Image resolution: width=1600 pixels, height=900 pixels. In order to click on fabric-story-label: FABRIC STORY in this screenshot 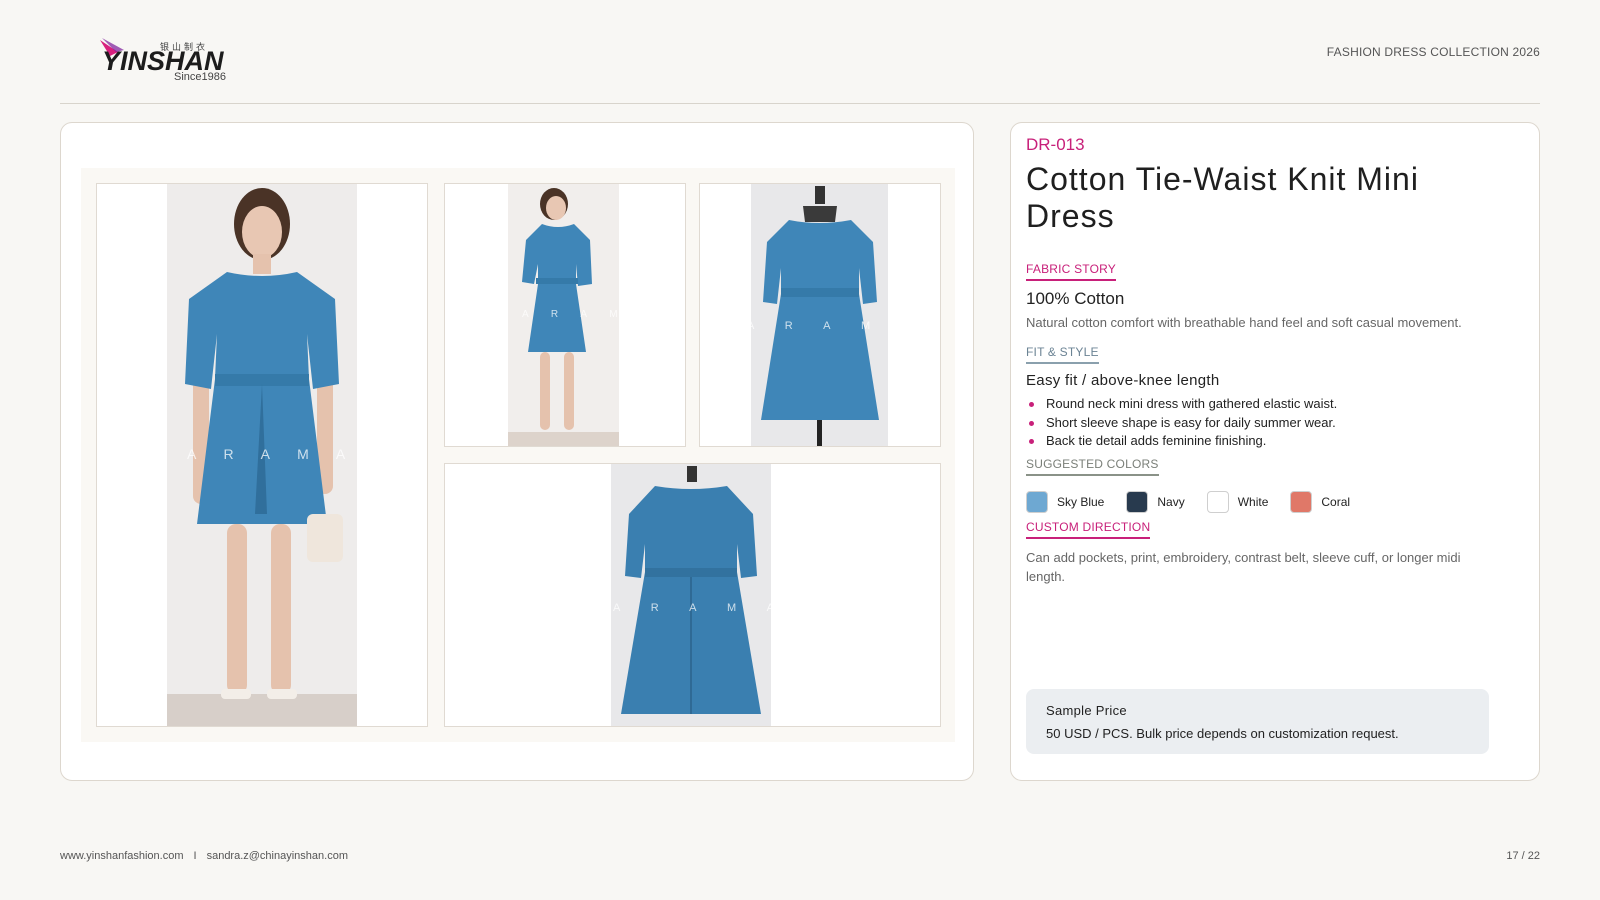, I will do `click(1071, 271)`.